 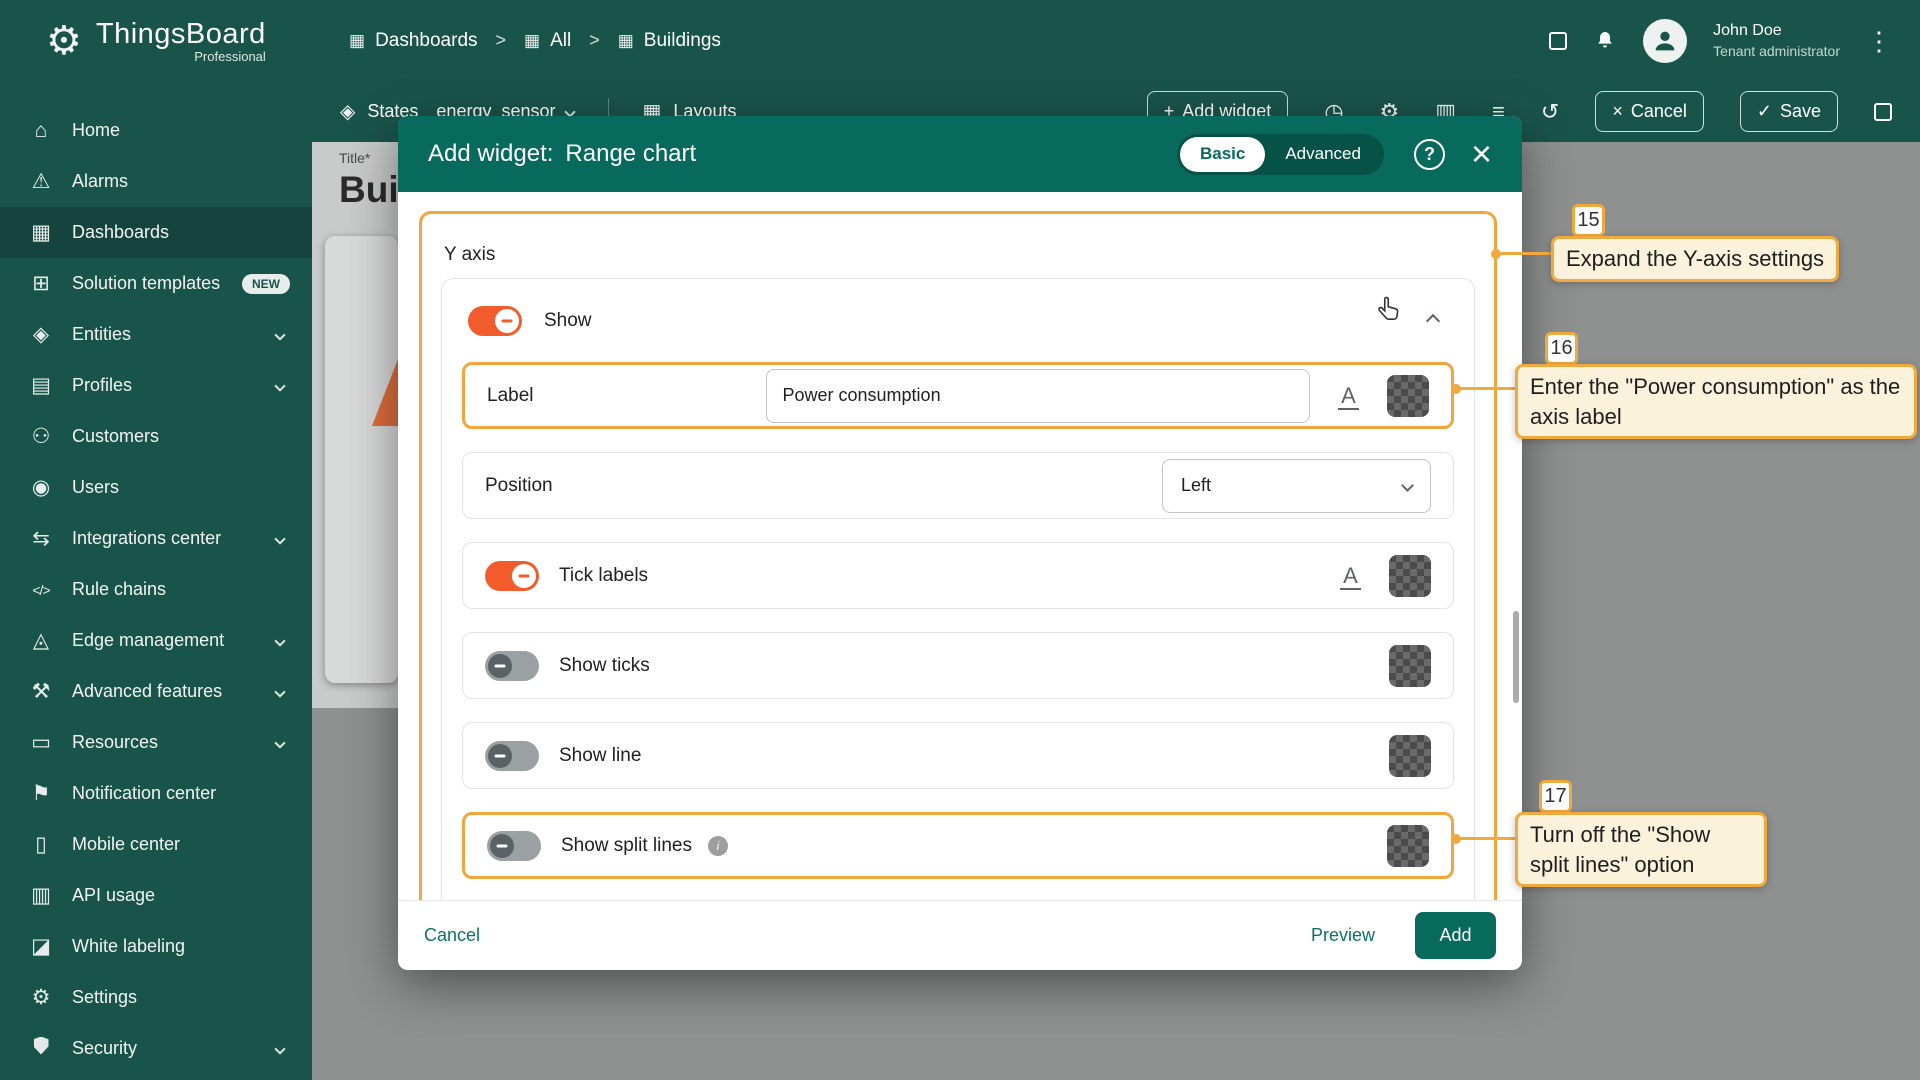 What do you see at coordinates (146, 283) in the screenshot?
I see `sidebar-item-label: Solution templates` at bounding box center [146, 283].